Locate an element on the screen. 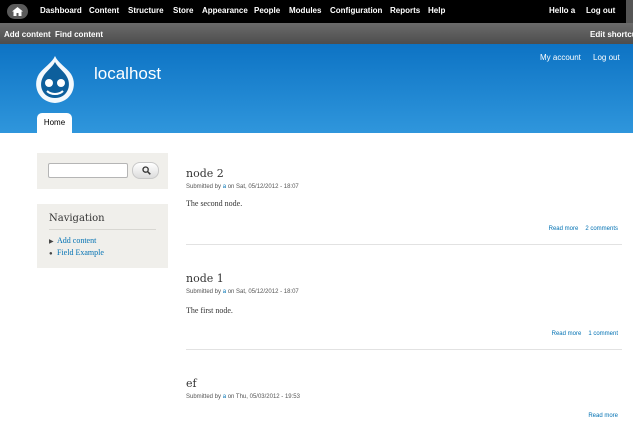 This screenshot has height=430, width=633. tab-home: Home is located at coordinates (54, 123).